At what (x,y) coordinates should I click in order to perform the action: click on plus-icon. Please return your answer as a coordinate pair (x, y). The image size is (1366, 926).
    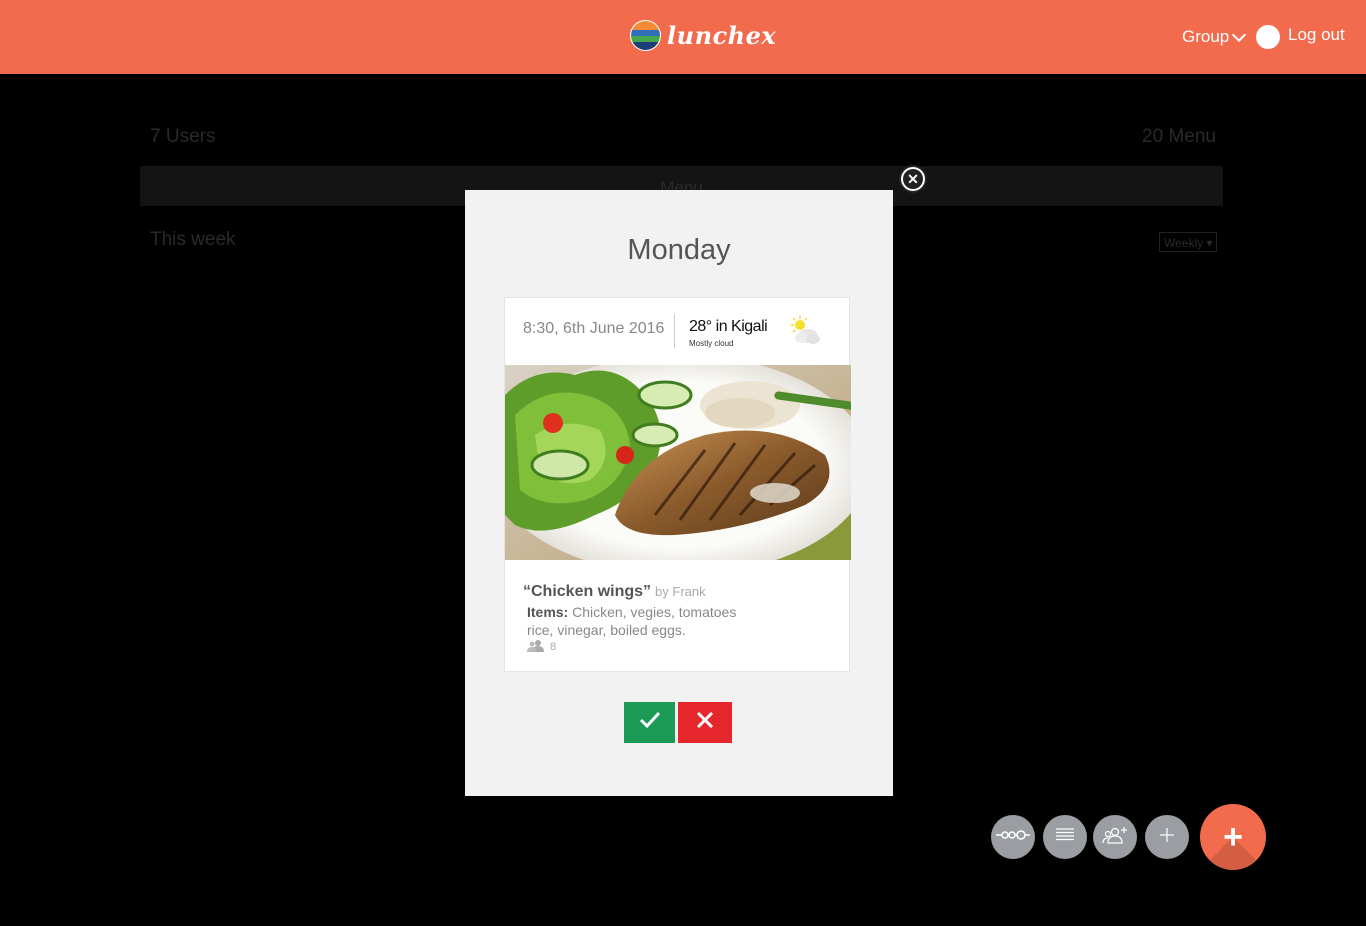
    Looking at the image, I should click on (1167, 837).